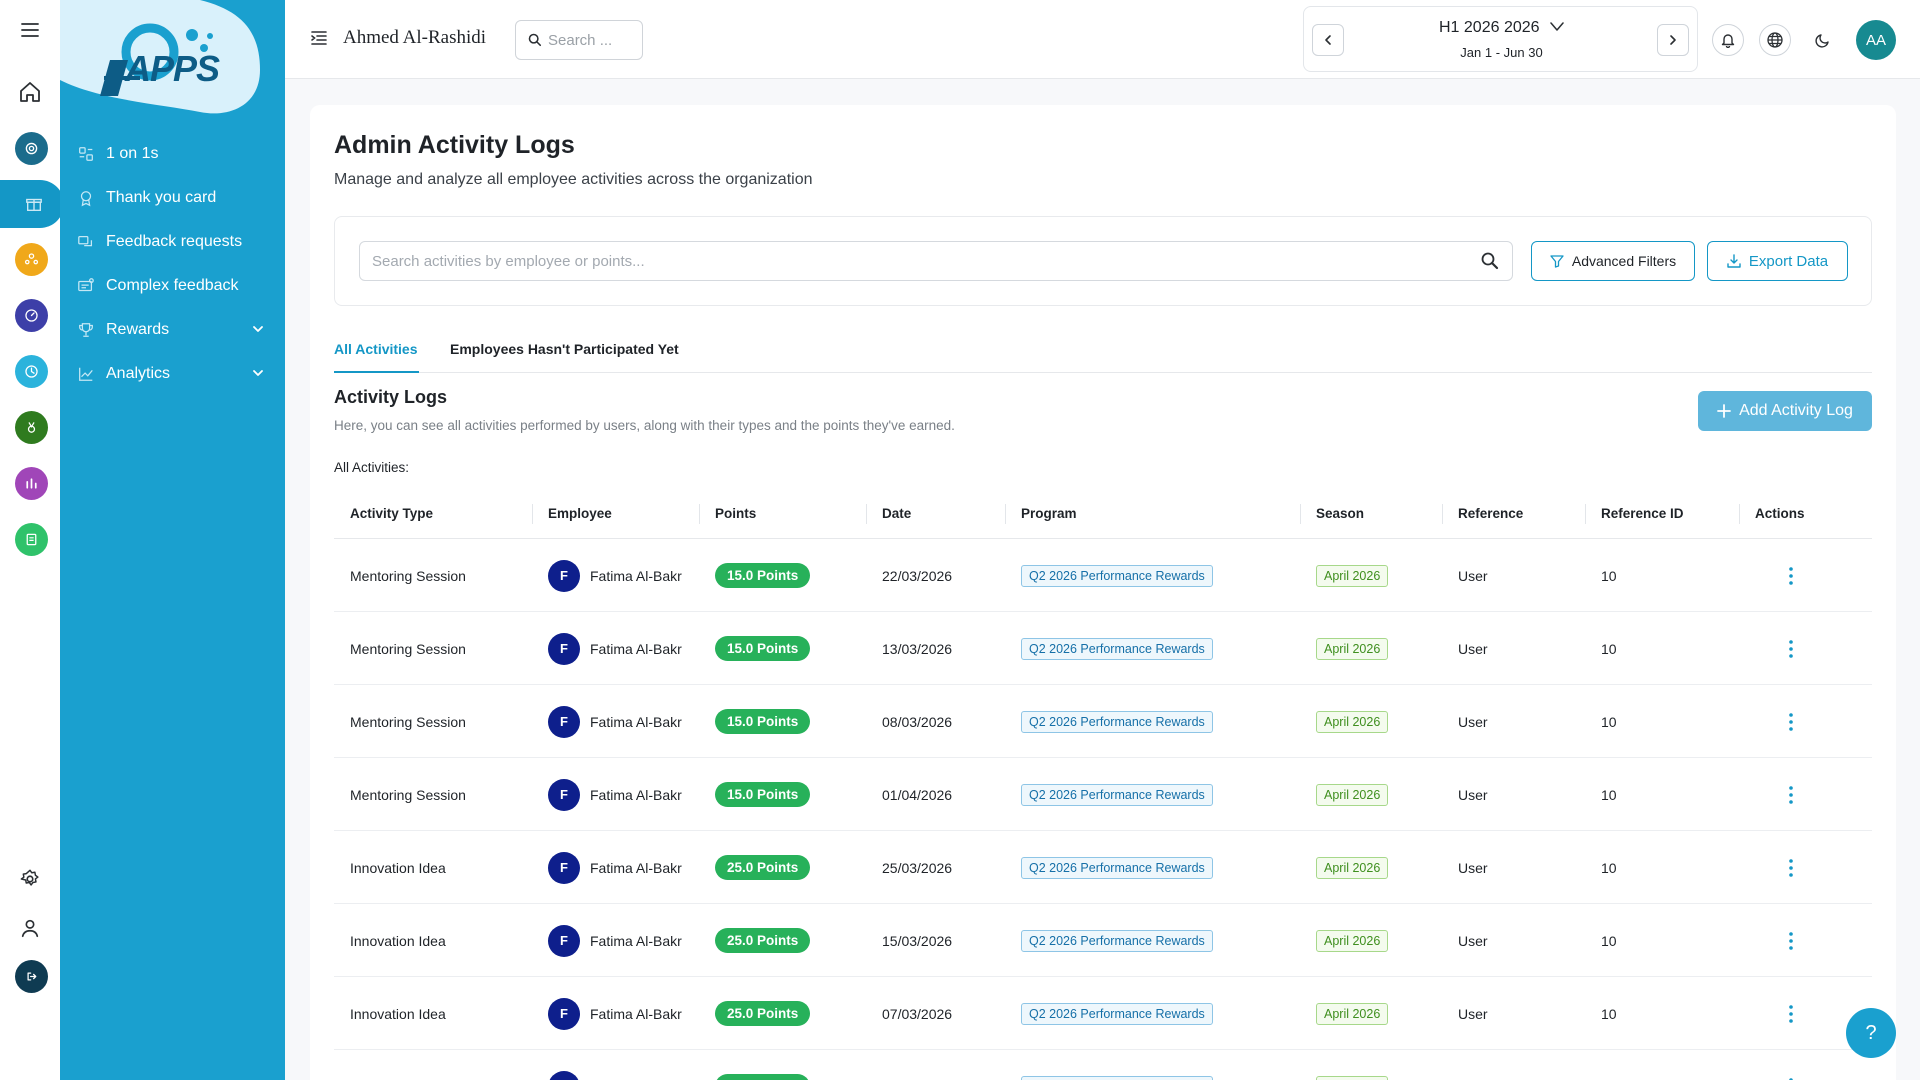  What do you see at coordinates (1352, 867) in the screenshot?
I see `season-tag: April 2026` at bounding box center [1352, 867].